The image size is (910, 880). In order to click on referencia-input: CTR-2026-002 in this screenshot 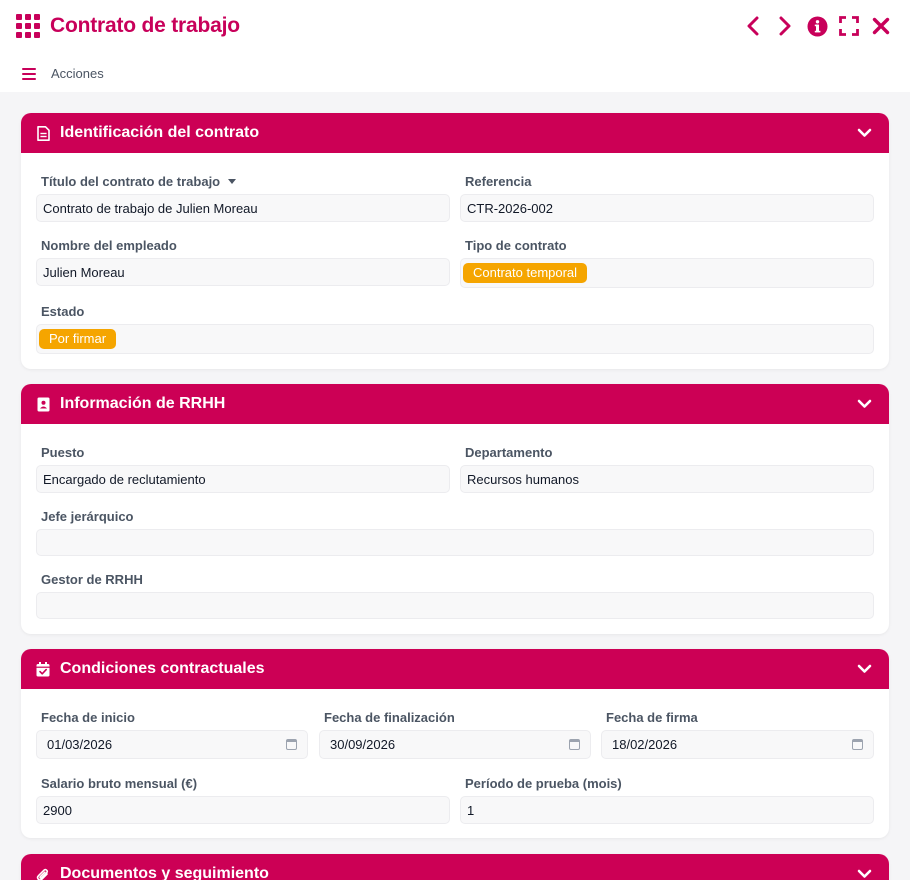, I will do `click(667, 208)`.